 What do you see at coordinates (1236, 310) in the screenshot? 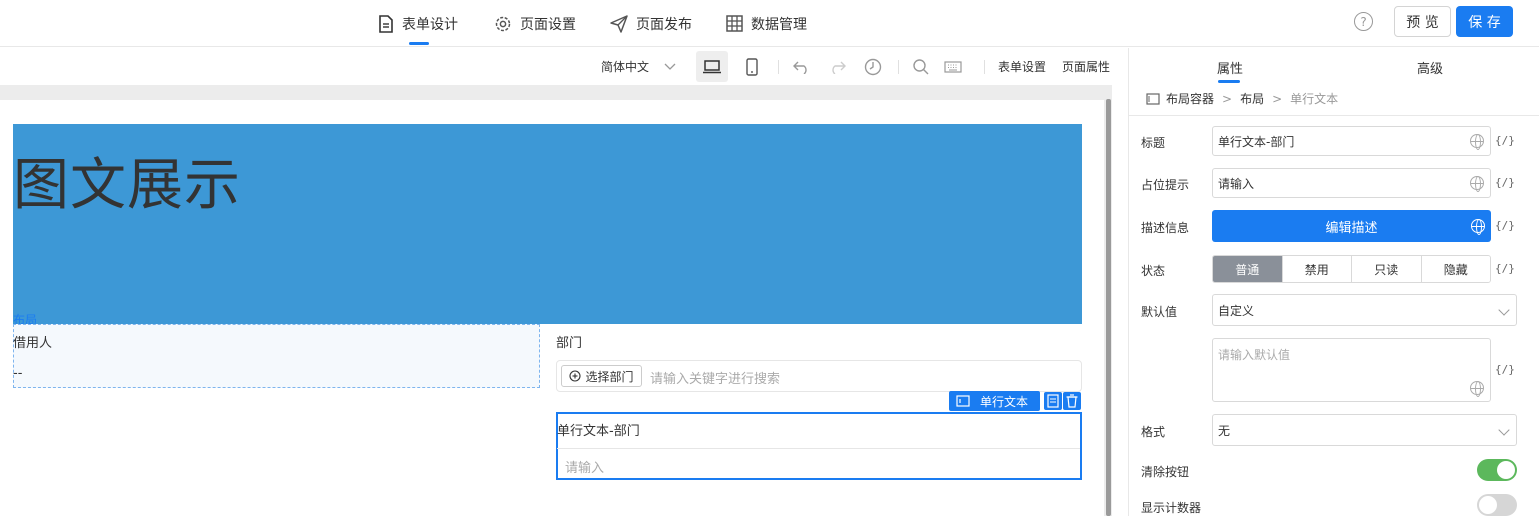
I see `default-value-selected: 自定义` at bounding box center [1236, 310].